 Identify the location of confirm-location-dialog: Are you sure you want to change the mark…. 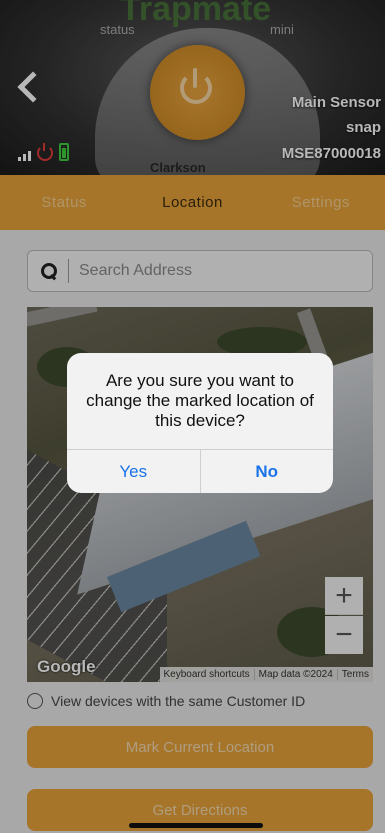
(200, 423).